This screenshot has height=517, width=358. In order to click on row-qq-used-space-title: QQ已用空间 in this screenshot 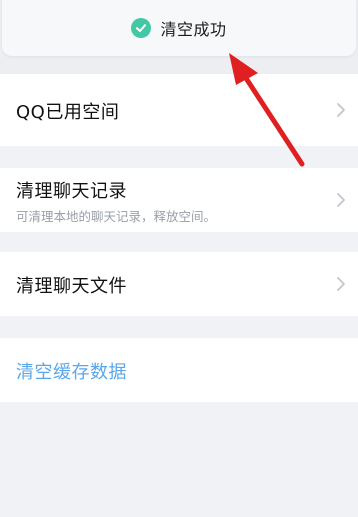, I will do `click(68, 112)`.